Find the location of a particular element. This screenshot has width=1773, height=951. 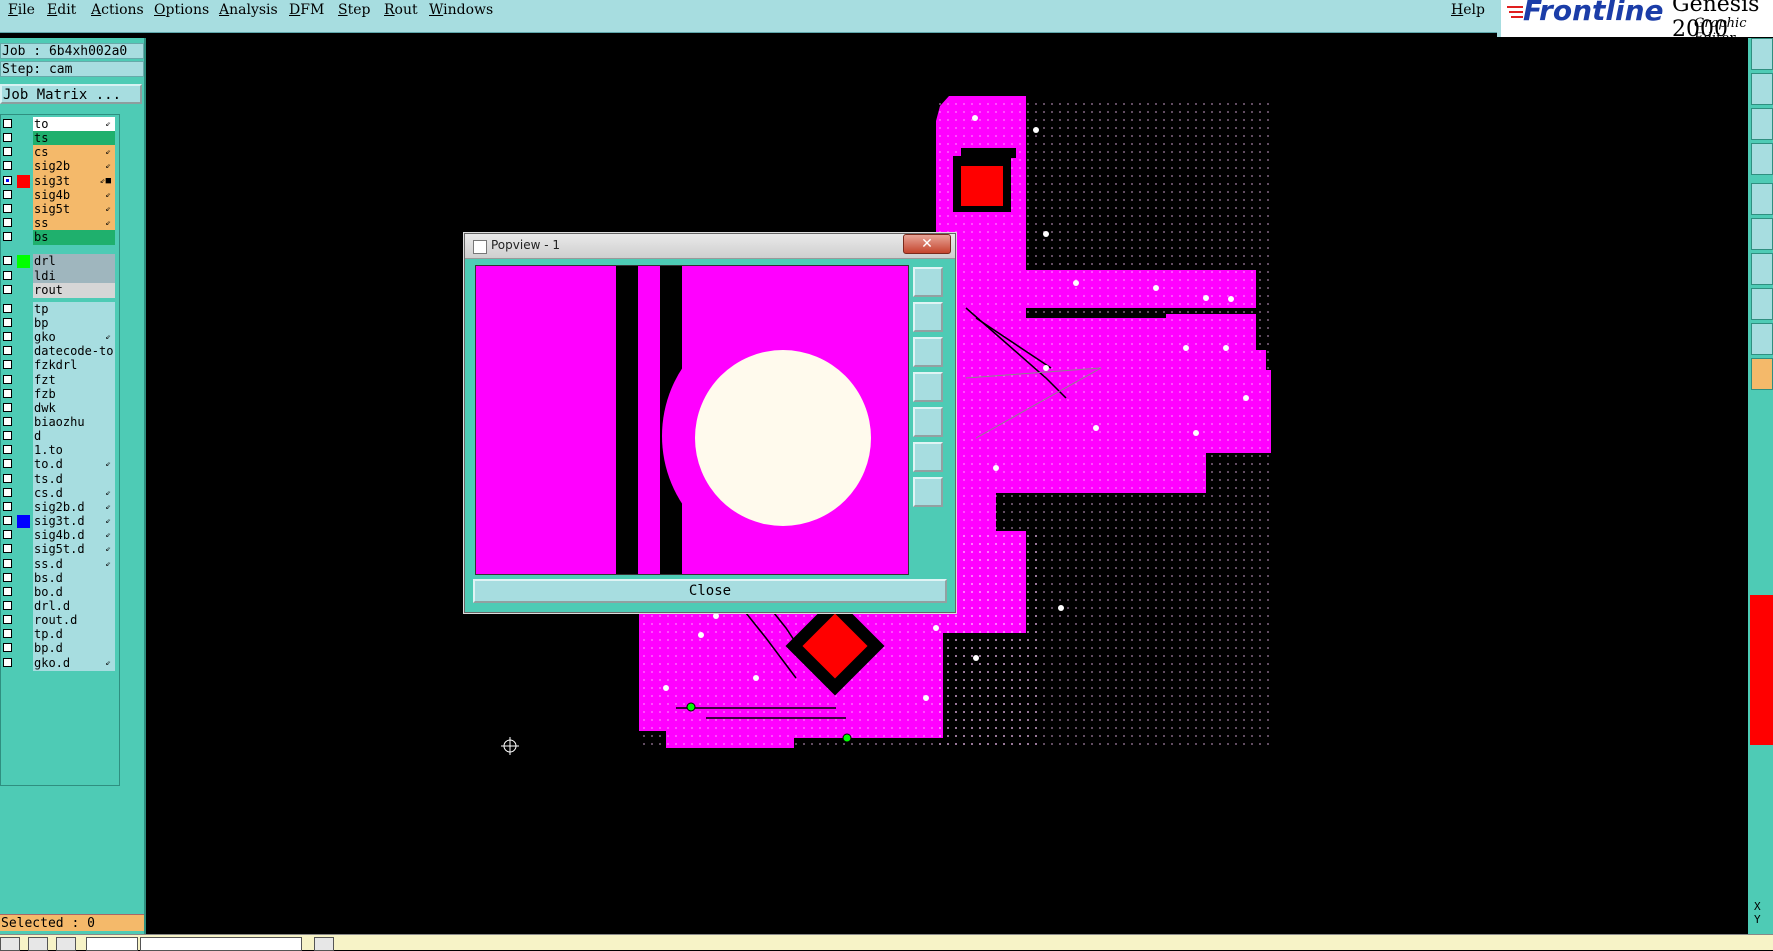

layer-row: drl is located at coordinates (60, 262).